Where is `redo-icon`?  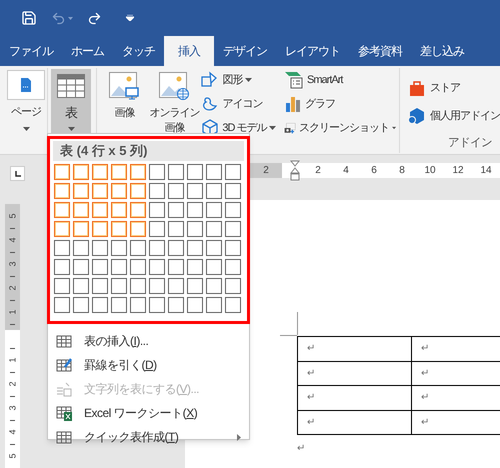 redo-icon is located at coordinates (94, 18).